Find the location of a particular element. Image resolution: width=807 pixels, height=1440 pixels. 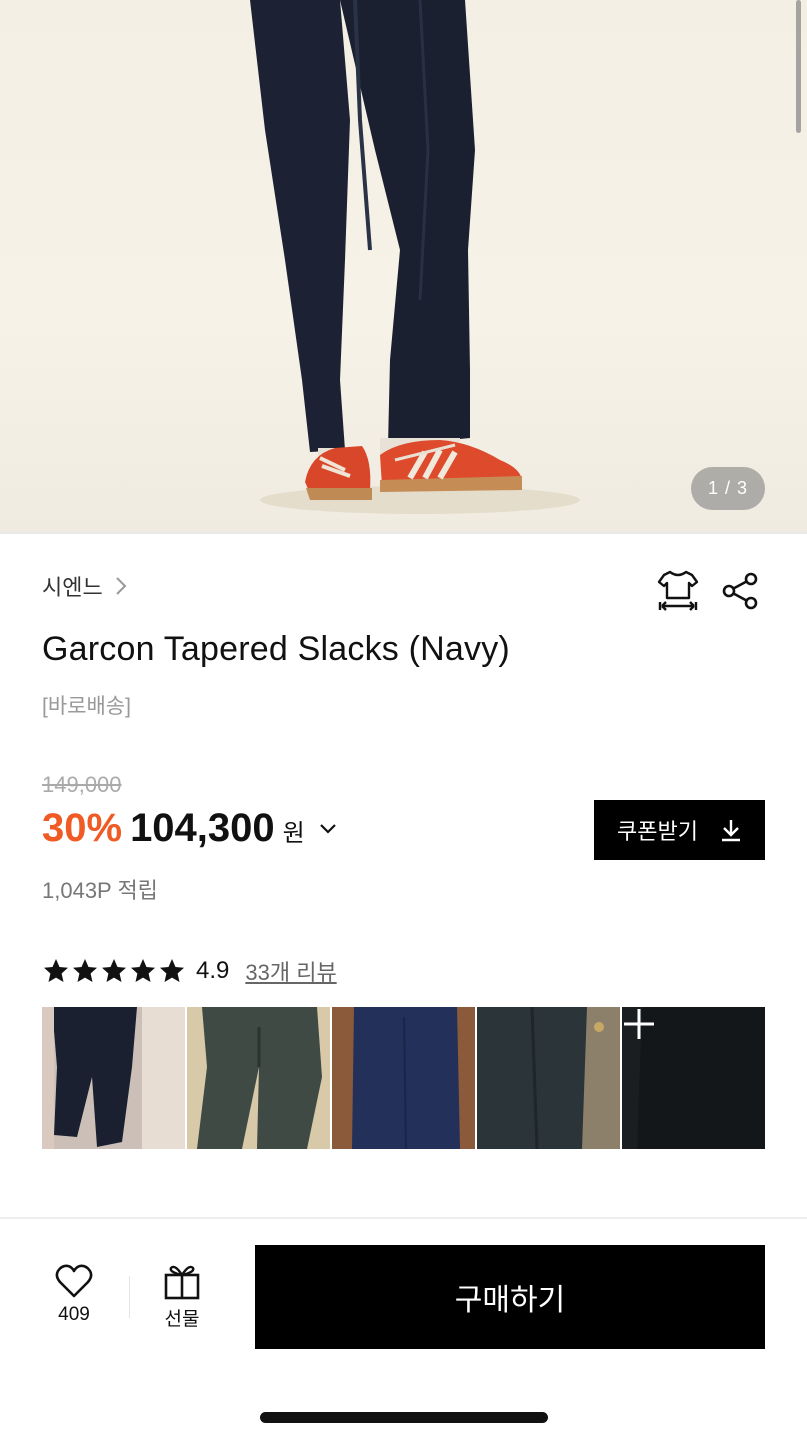

gift-icon is located at coordinates (182, 1282).